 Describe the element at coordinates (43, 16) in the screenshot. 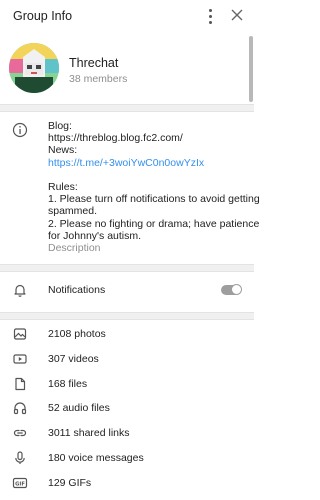

I see `page-title: Group Info` at that location.